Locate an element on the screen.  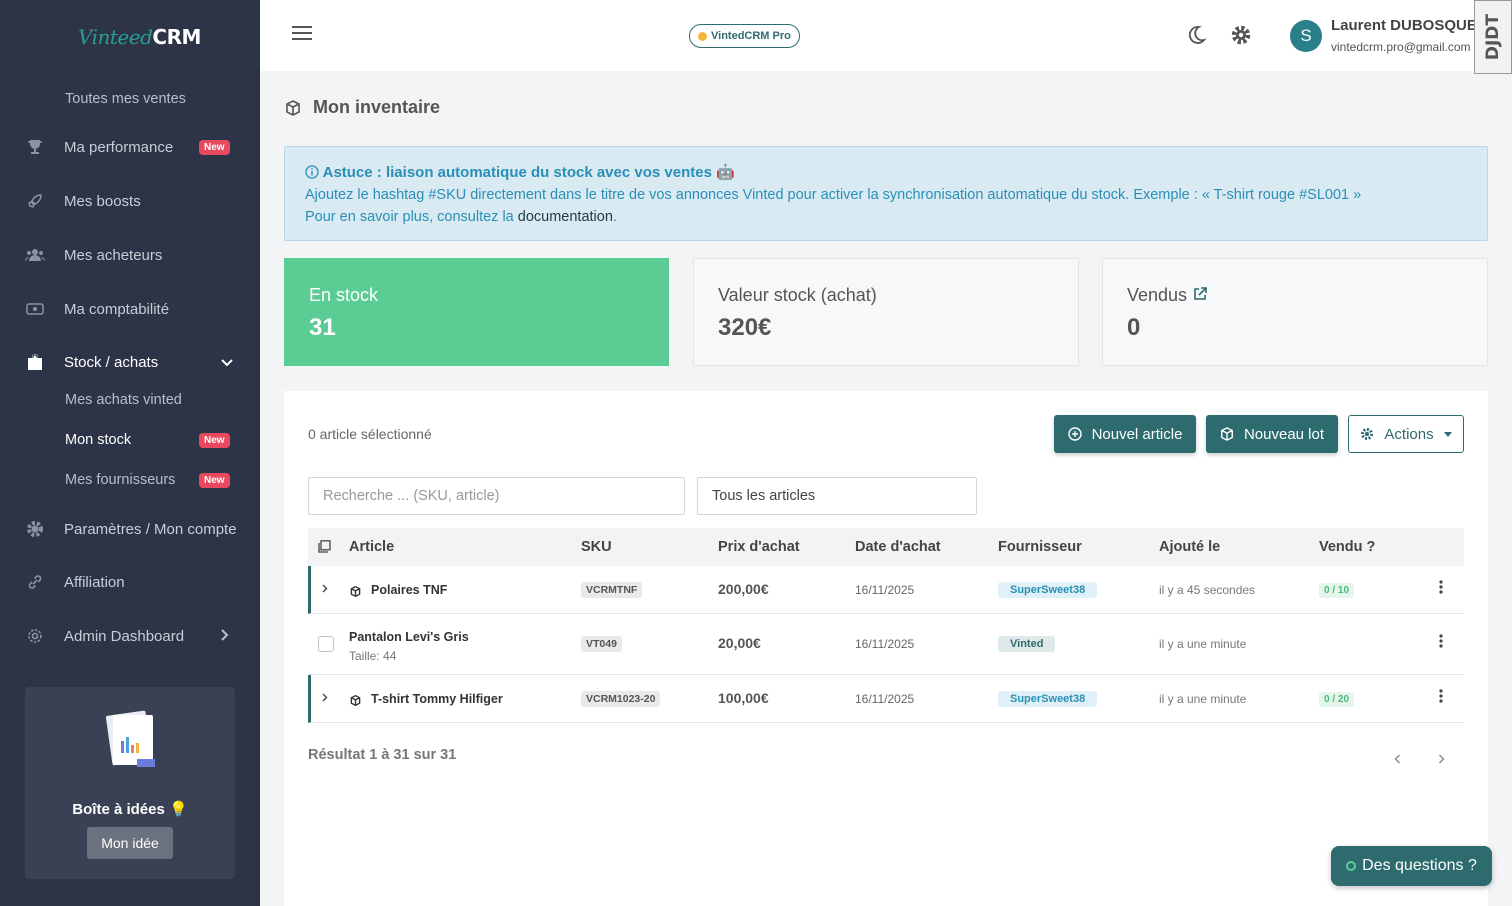
sidebar-item-stock-achats: Stock / achats is located at coordinates (130, 362).